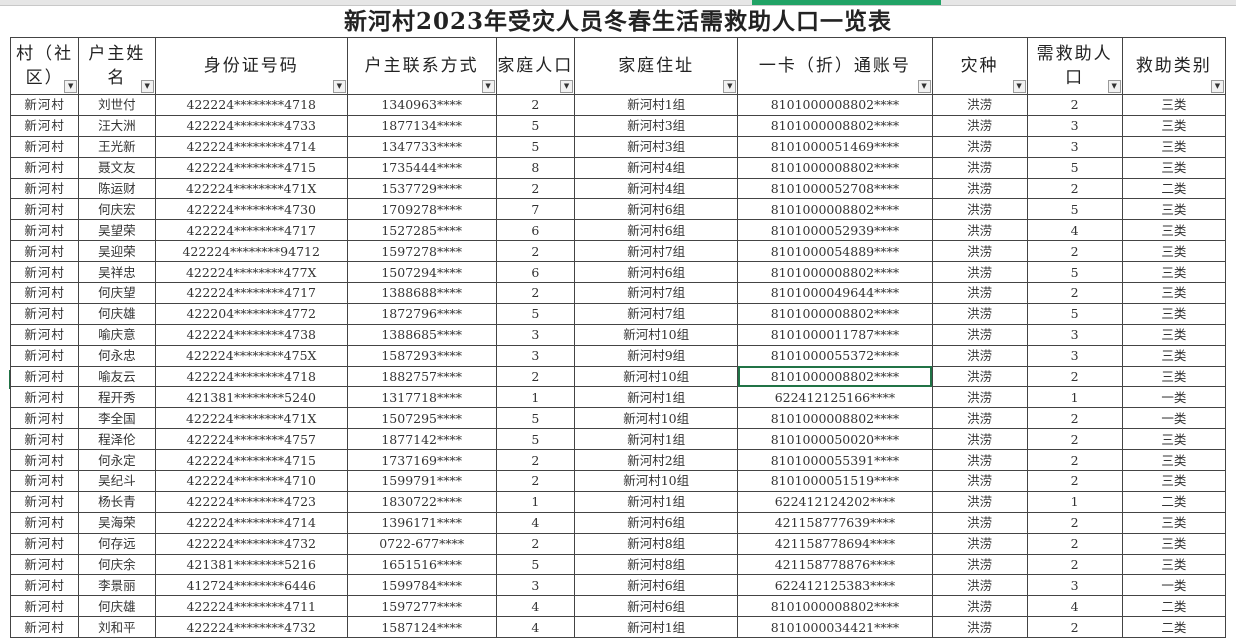 Image resolution: width=1236 pixels, height=643 pixels. What do you see at coordinates (1074, 606) in the screenshot?
I see `cell-relief-count: 4` at bounding box center [1074, 606].